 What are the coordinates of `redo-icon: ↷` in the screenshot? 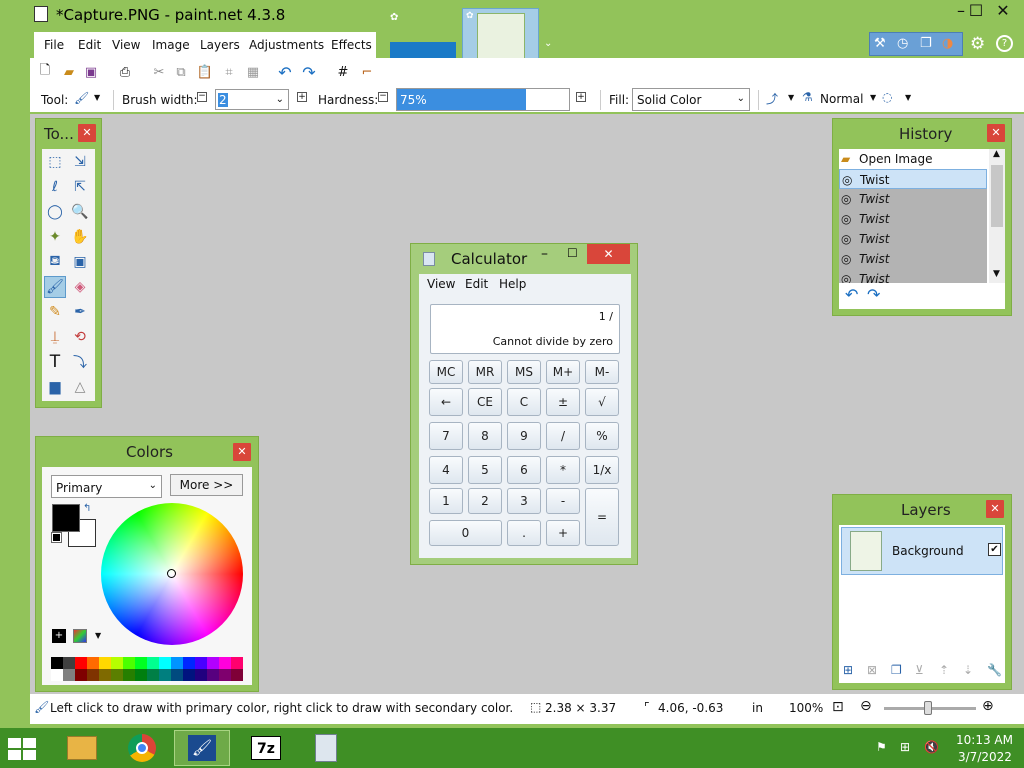 It's located at (309, 72).